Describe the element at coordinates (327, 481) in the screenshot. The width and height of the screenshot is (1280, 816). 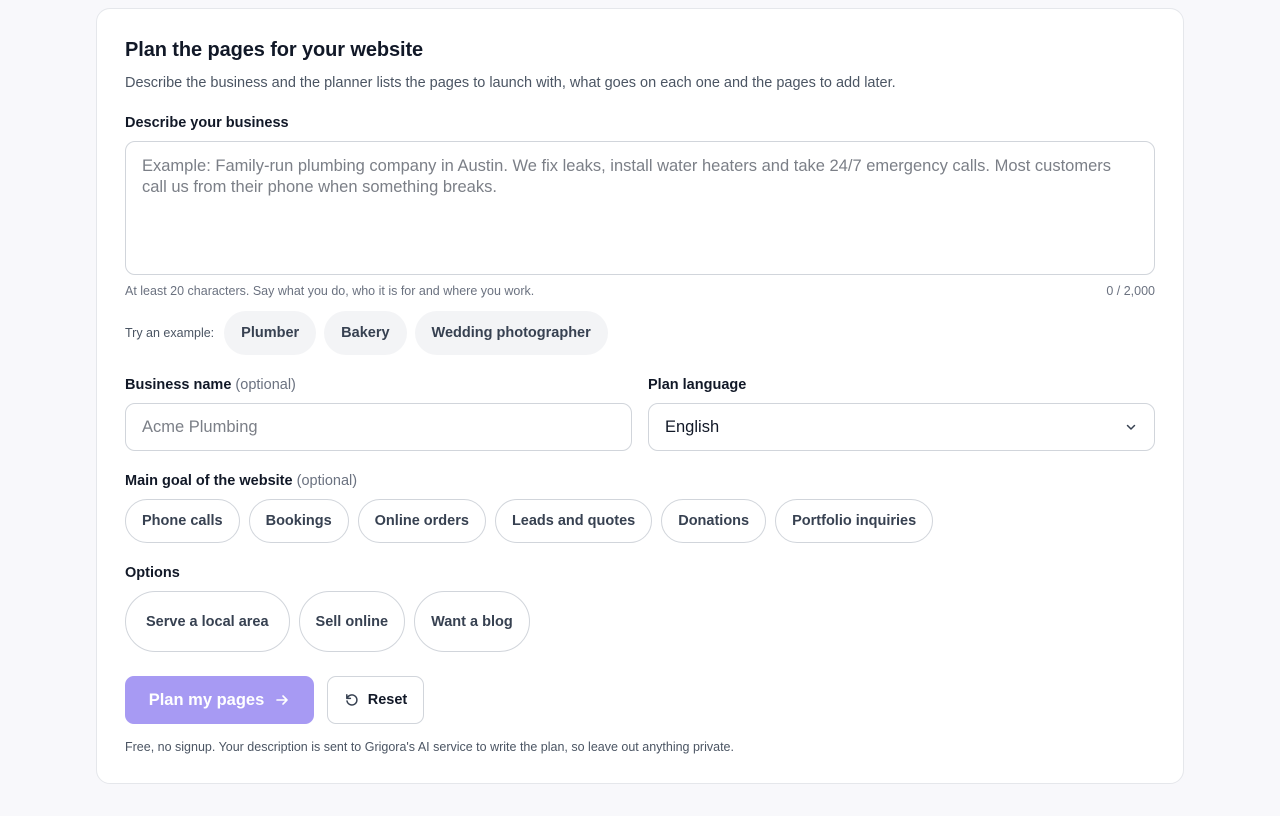
I see `main-goal-optional: (optional)` at that location.